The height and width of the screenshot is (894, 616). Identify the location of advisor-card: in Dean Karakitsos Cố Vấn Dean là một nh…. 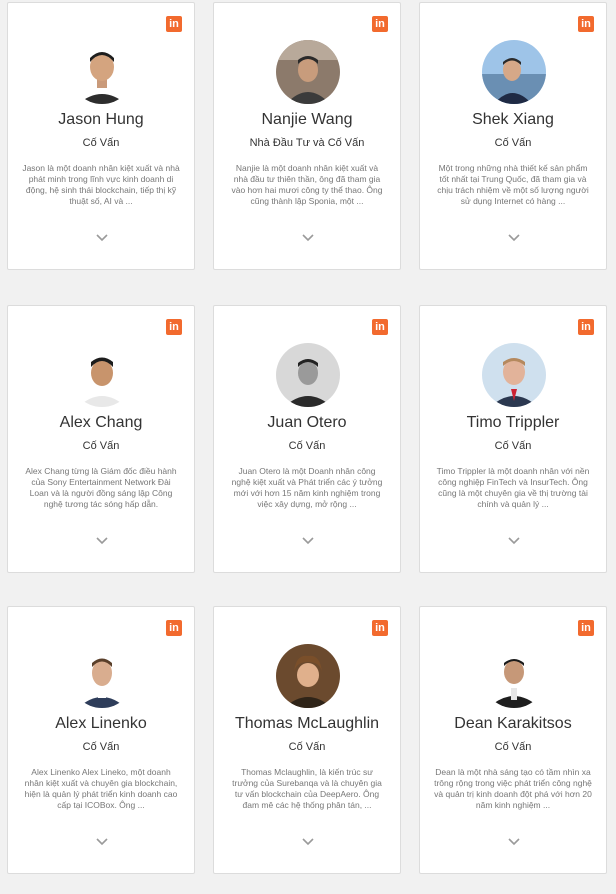
(513, 740).